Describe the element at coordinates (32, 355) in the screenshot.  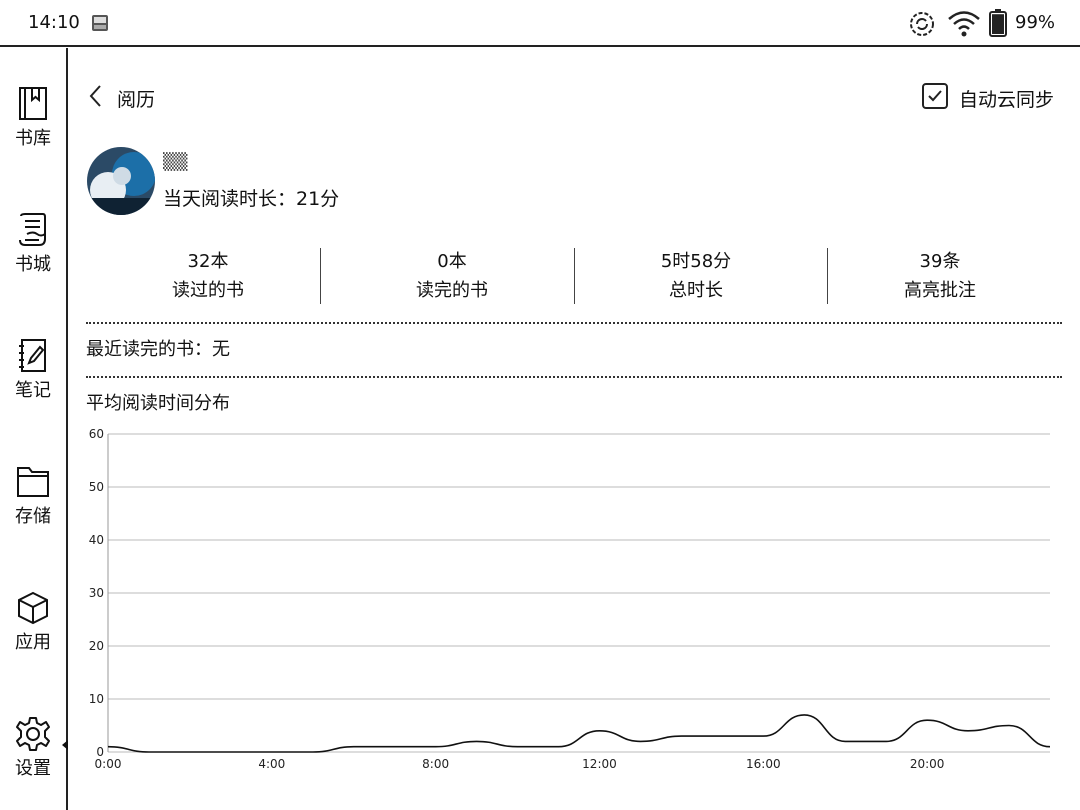
I see `notebook-icon` at that location.